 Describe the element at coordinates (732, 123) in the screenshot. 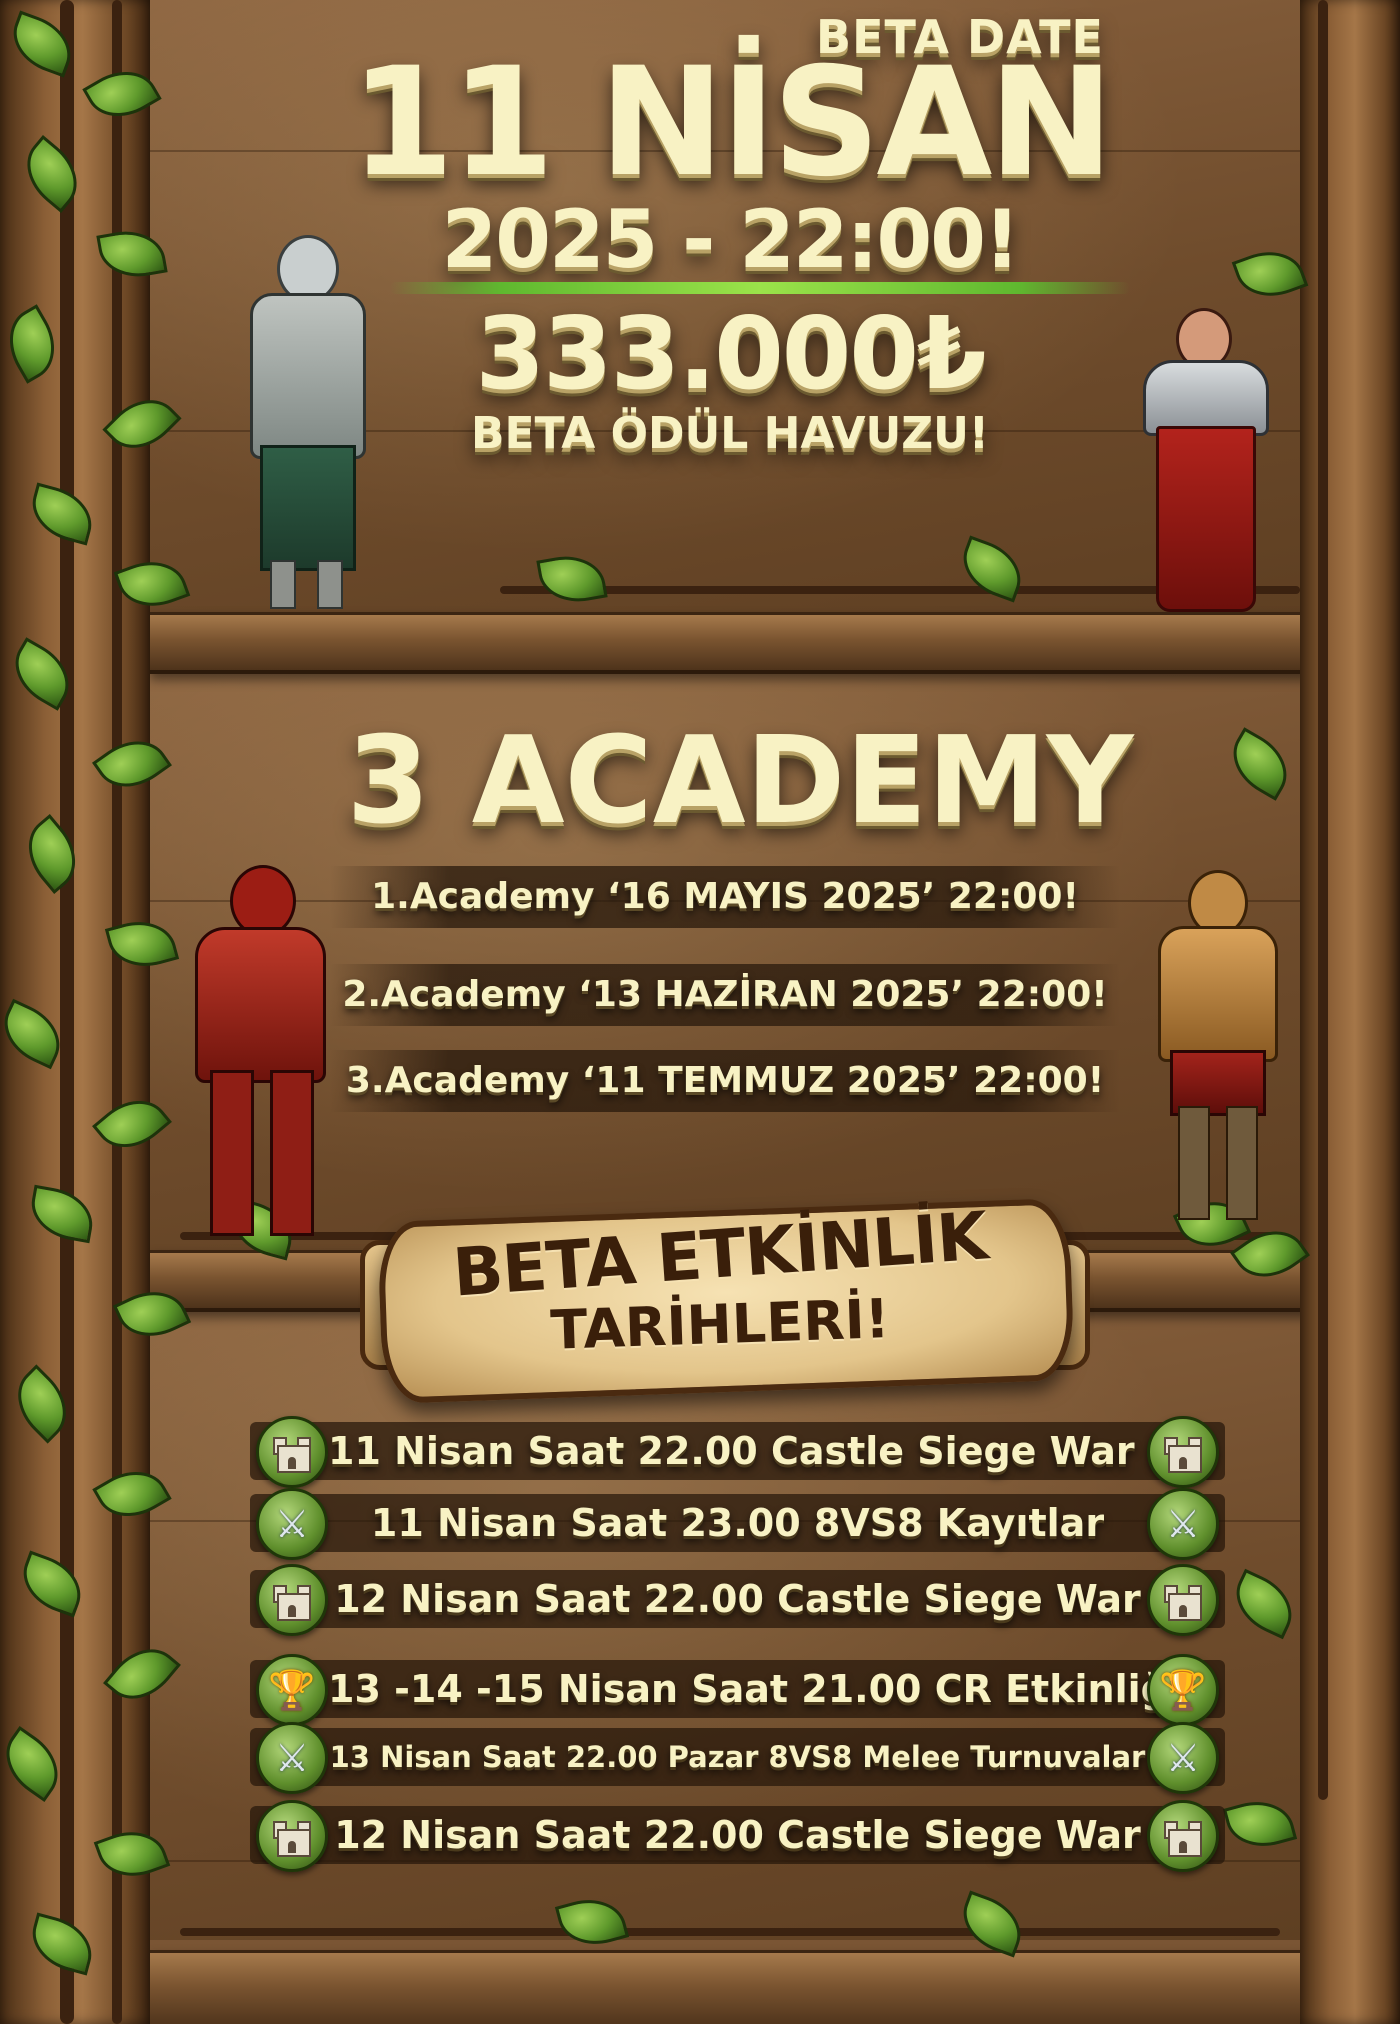

I see `beta-date-headline: 11 NİSAN` at that location.